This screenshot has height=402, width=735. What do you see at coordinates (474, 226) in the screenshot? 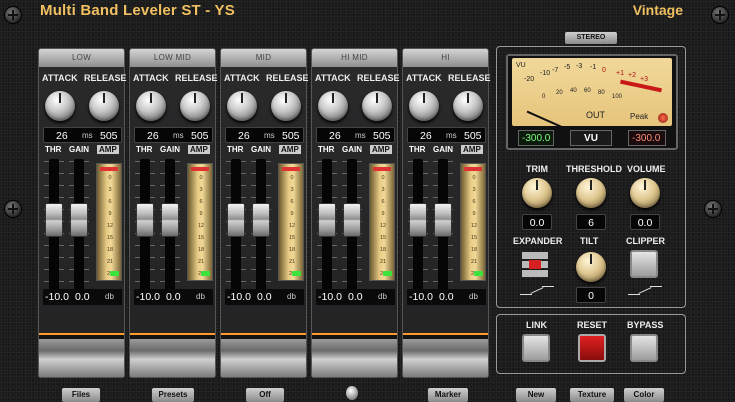
I see `amp-scale-label: 12` at bounding box center [474, 226].